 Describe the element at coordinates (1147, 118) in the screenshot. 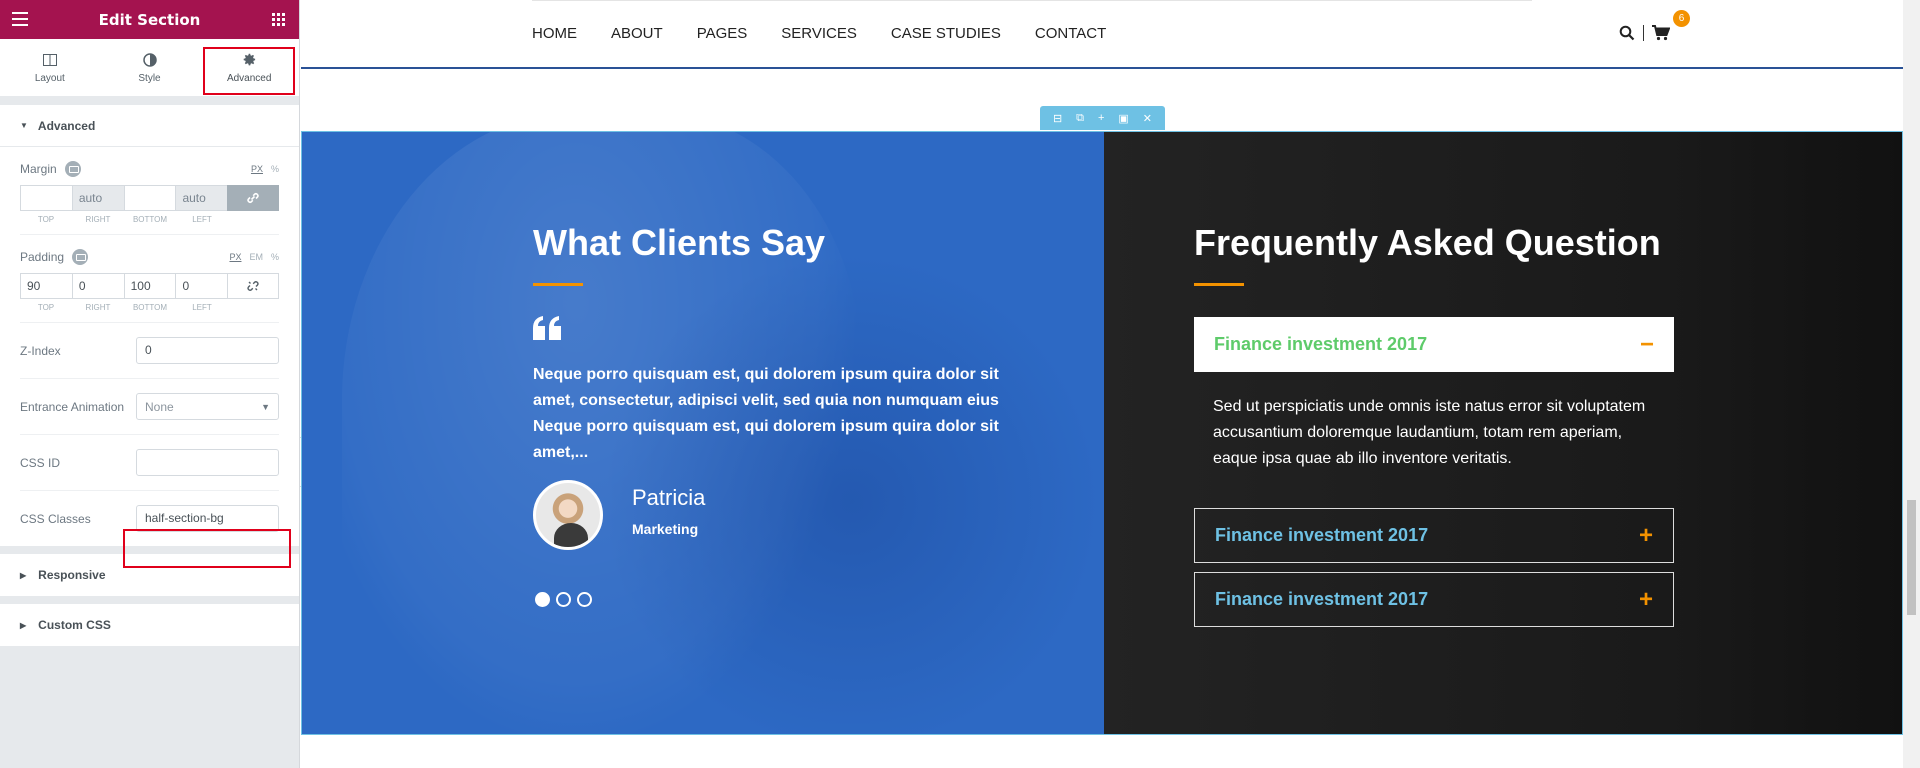

I see `close-icon: ✕` at that location.